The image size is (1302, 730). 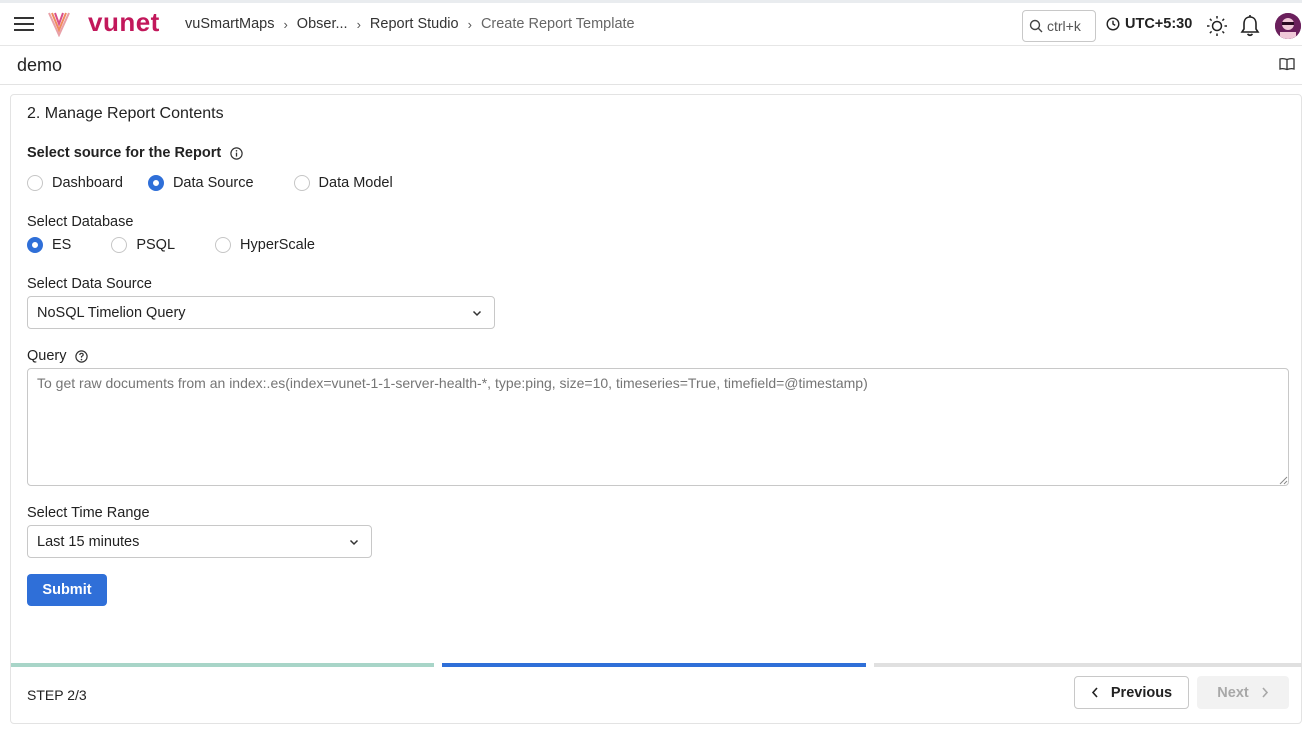 I want to click on data-source-value: NoSQL Timelion Query, so click(x=111, y=312).